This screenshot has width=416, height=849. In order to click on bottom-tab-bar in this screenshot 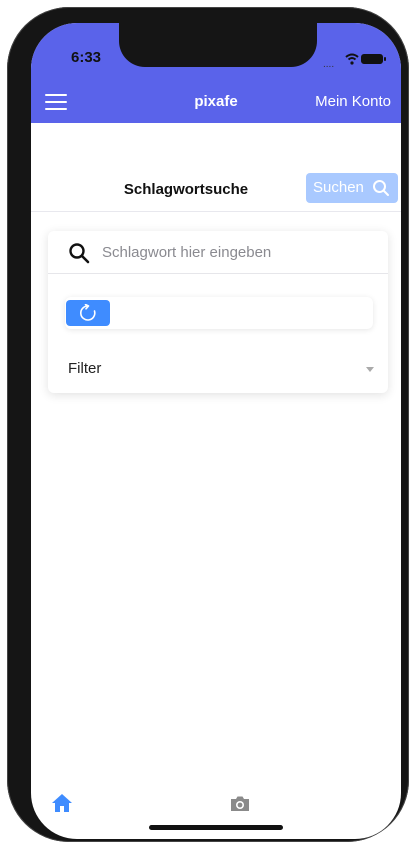, I will do `click(216, 811)`.